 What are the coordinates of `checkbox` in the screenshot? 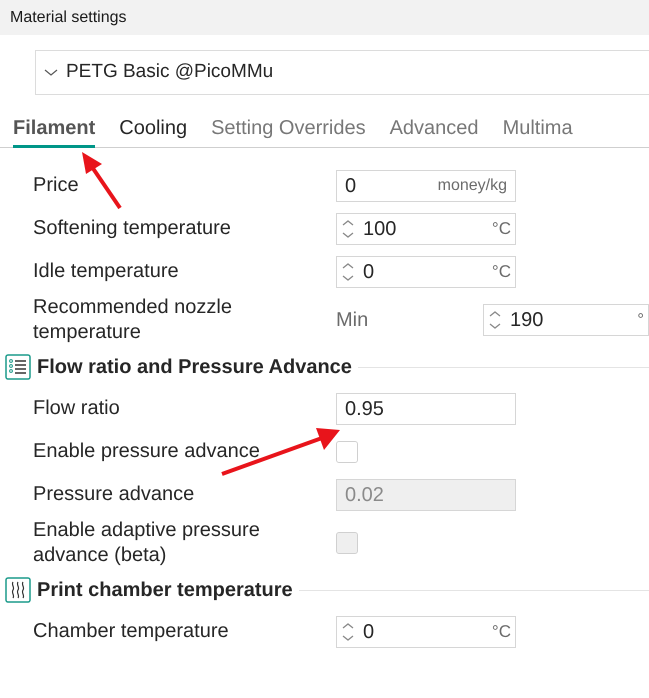 It's located at (347, 451).